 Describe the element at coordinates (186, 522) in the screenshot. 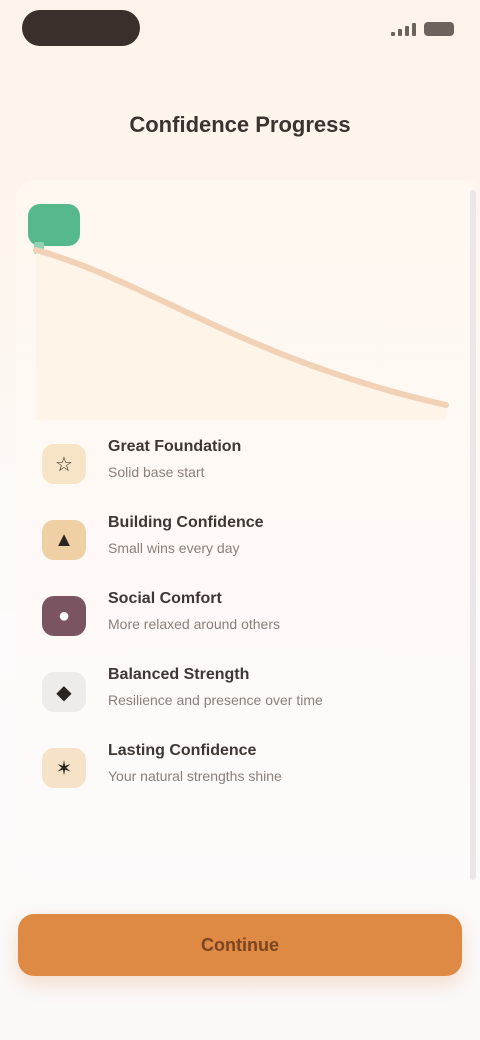

I see `item-title: Building Confidence` at that location.